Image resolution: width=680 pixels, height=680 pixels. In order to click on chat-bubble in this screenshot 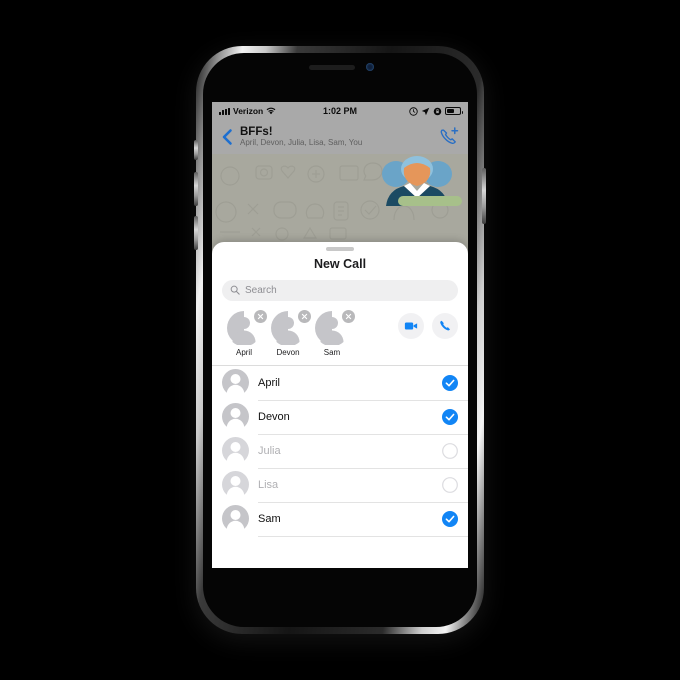, I will do `click(430, 201)`.